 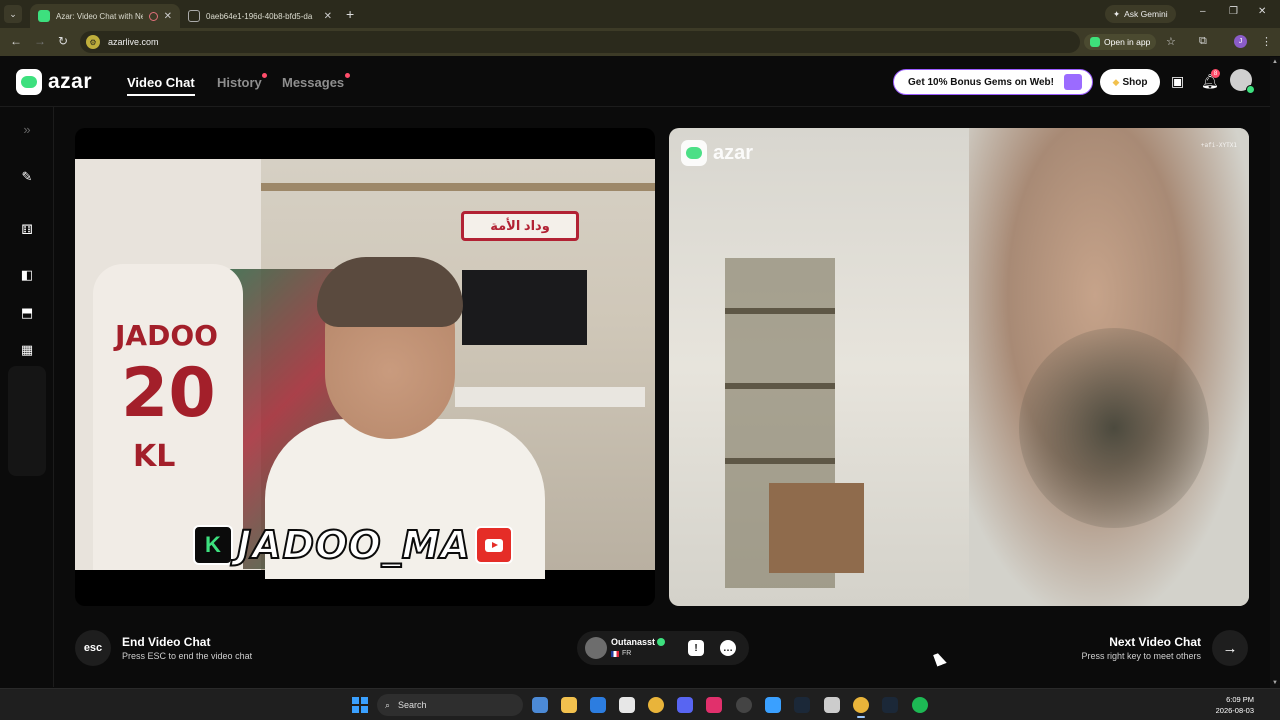 I want to click on close-window-button: ✕, so click(x=1262, y=11).